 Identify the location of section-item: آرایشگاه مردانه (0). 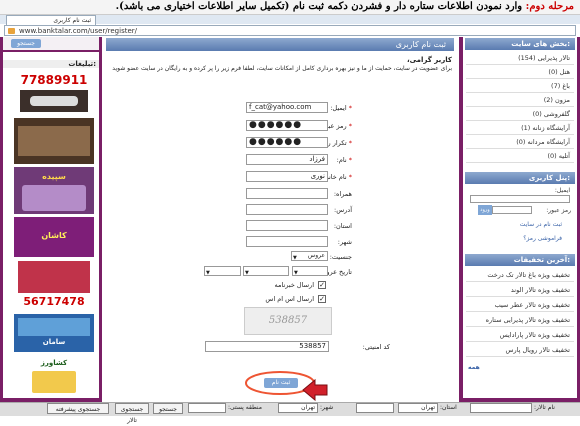
(520, 142).